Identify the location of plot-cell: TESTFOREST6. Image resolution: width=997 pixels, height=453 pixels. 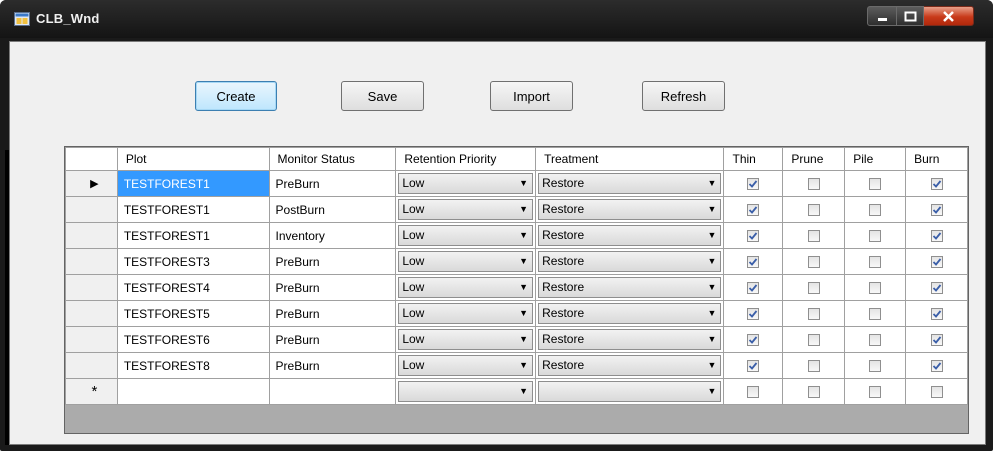
(193, 339).